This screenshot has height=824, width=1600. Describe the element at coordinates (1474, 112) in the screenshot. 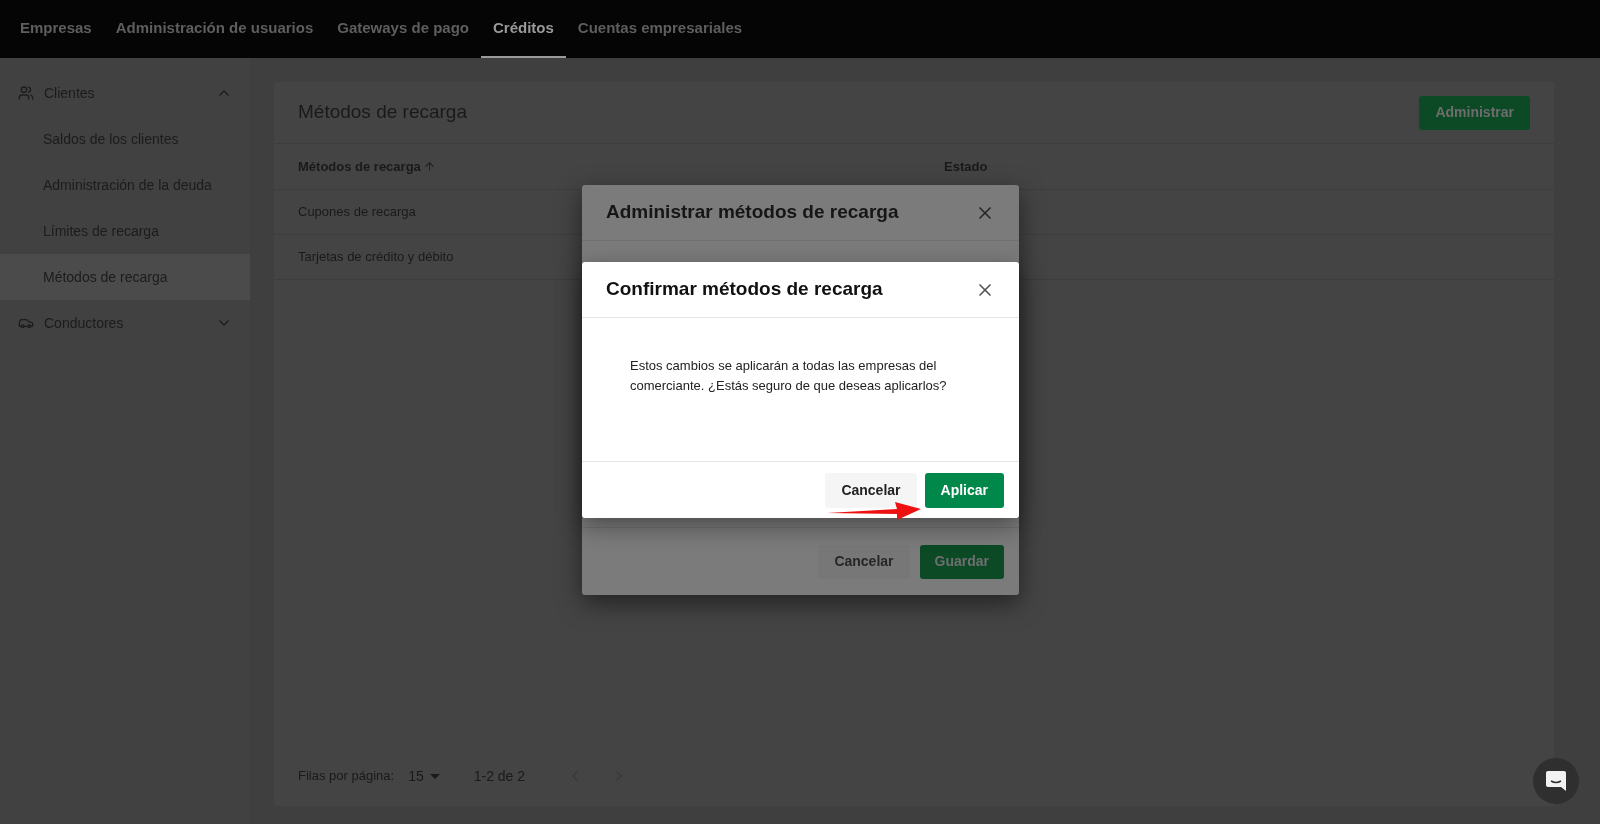

I see `administrar-button: Administrar` at that location.